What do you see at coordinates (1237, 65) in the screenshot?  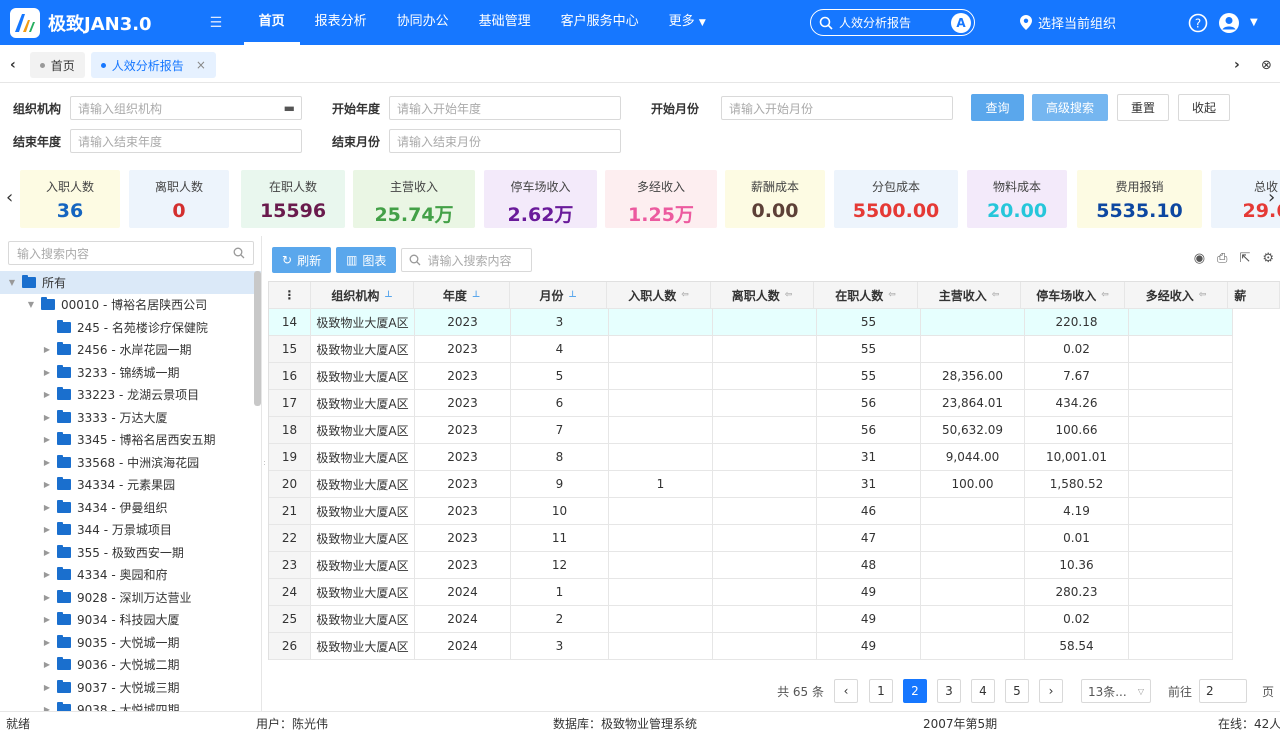 I see `tab-scroll-right-icon: ›` at bounding box center [1237, 65].